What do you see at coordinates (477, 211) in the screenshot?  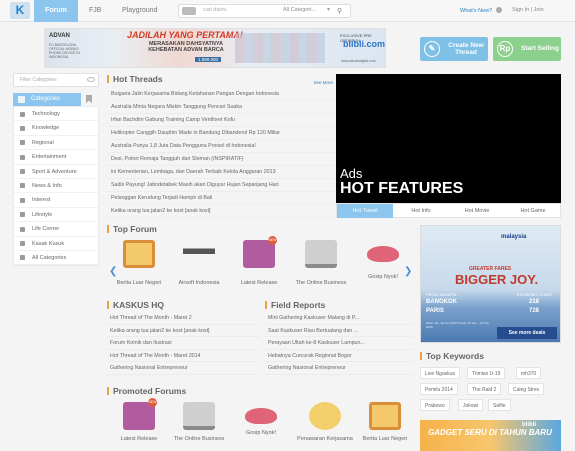 I see `tab-hot-movie: Hot Movie` at bounding box center [477, 211].